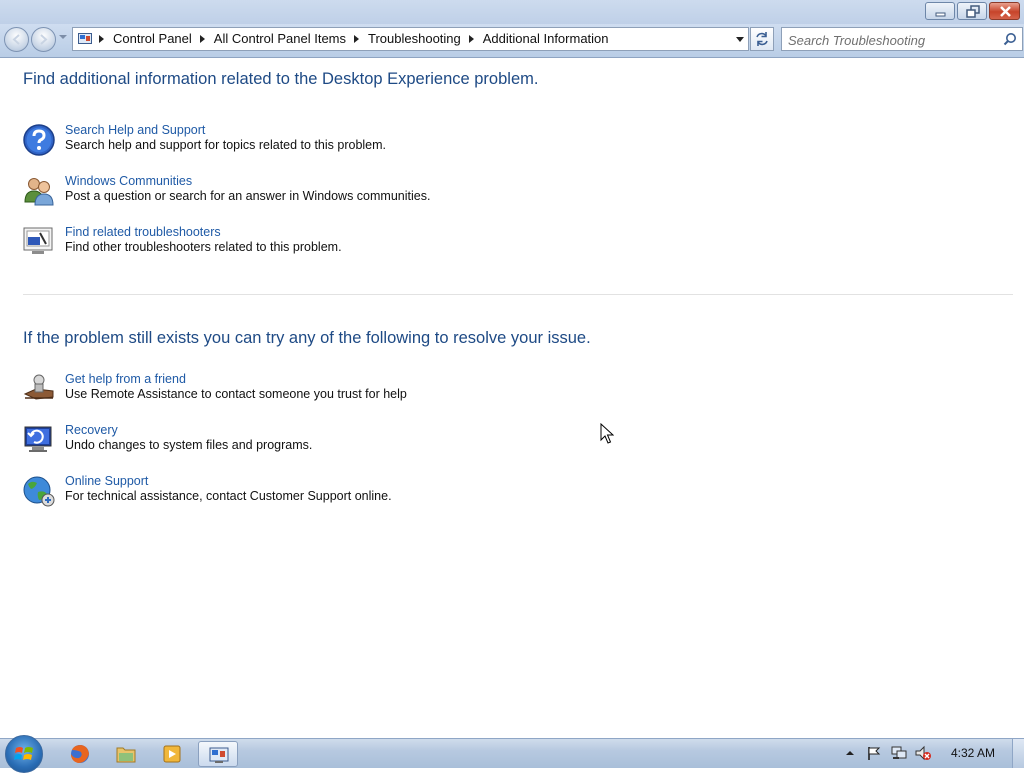 The width and height of the screenshot is (1024, 776). I want to click on show-hidden-icons-icon, so click(850, 753).